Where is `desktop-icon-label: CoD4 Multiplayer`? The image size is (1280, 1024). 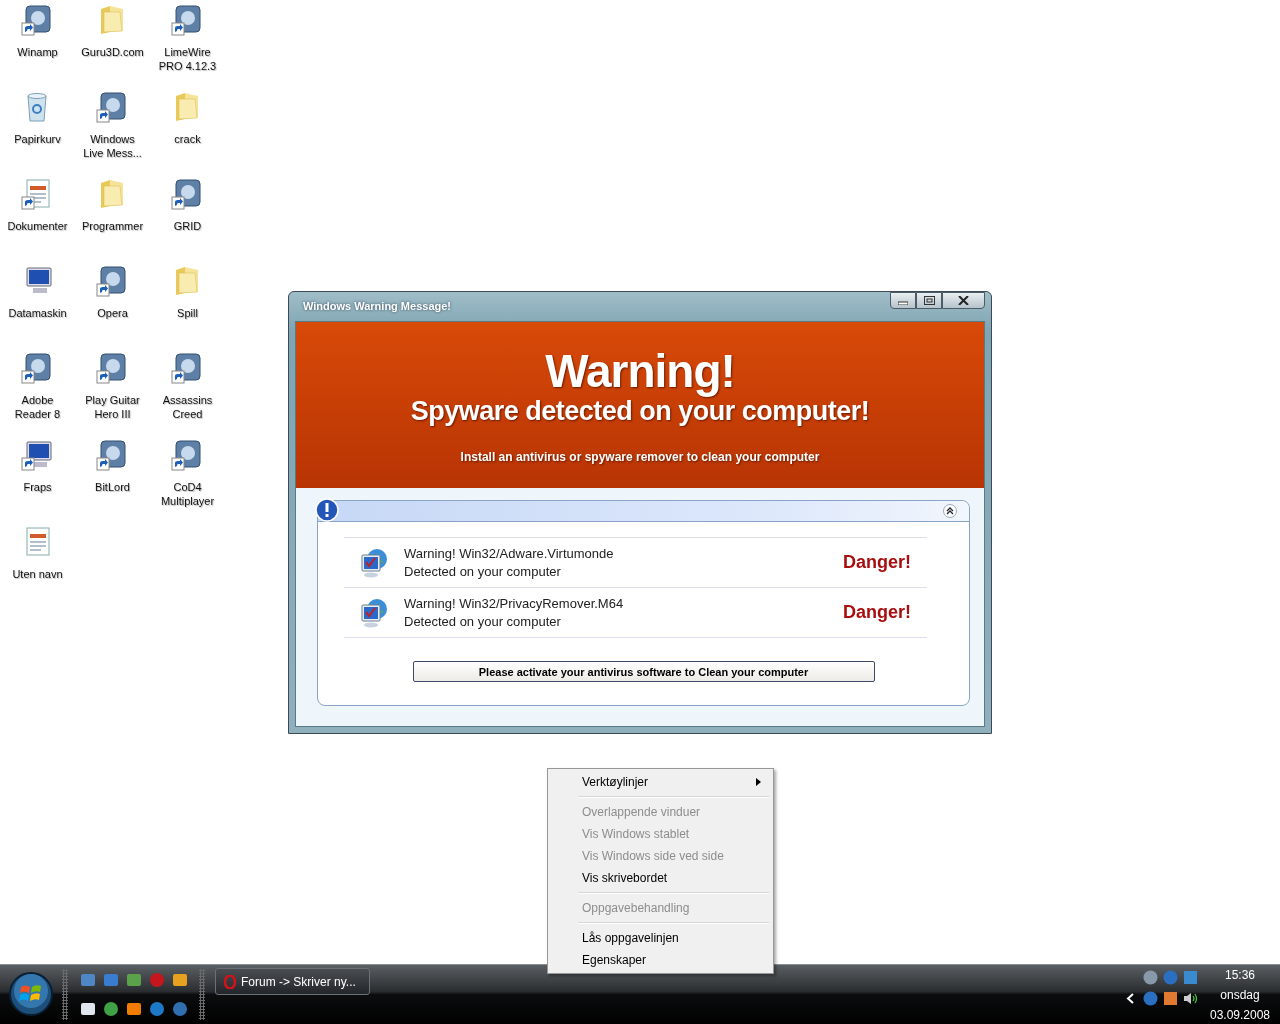
desktop-icon-label: CoD4 Multiplayer is located at coordinates (187, 494).